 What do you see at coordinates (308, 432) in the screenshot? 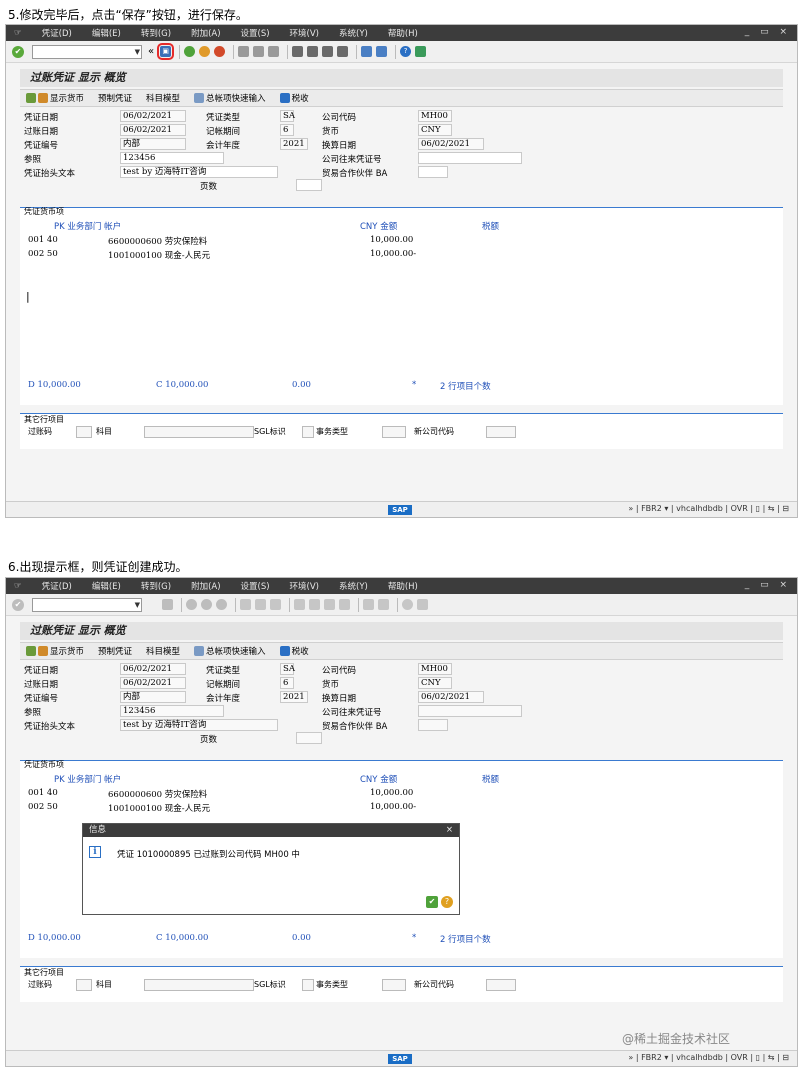
I see `sgl-field` at bounding box center [308, 432].